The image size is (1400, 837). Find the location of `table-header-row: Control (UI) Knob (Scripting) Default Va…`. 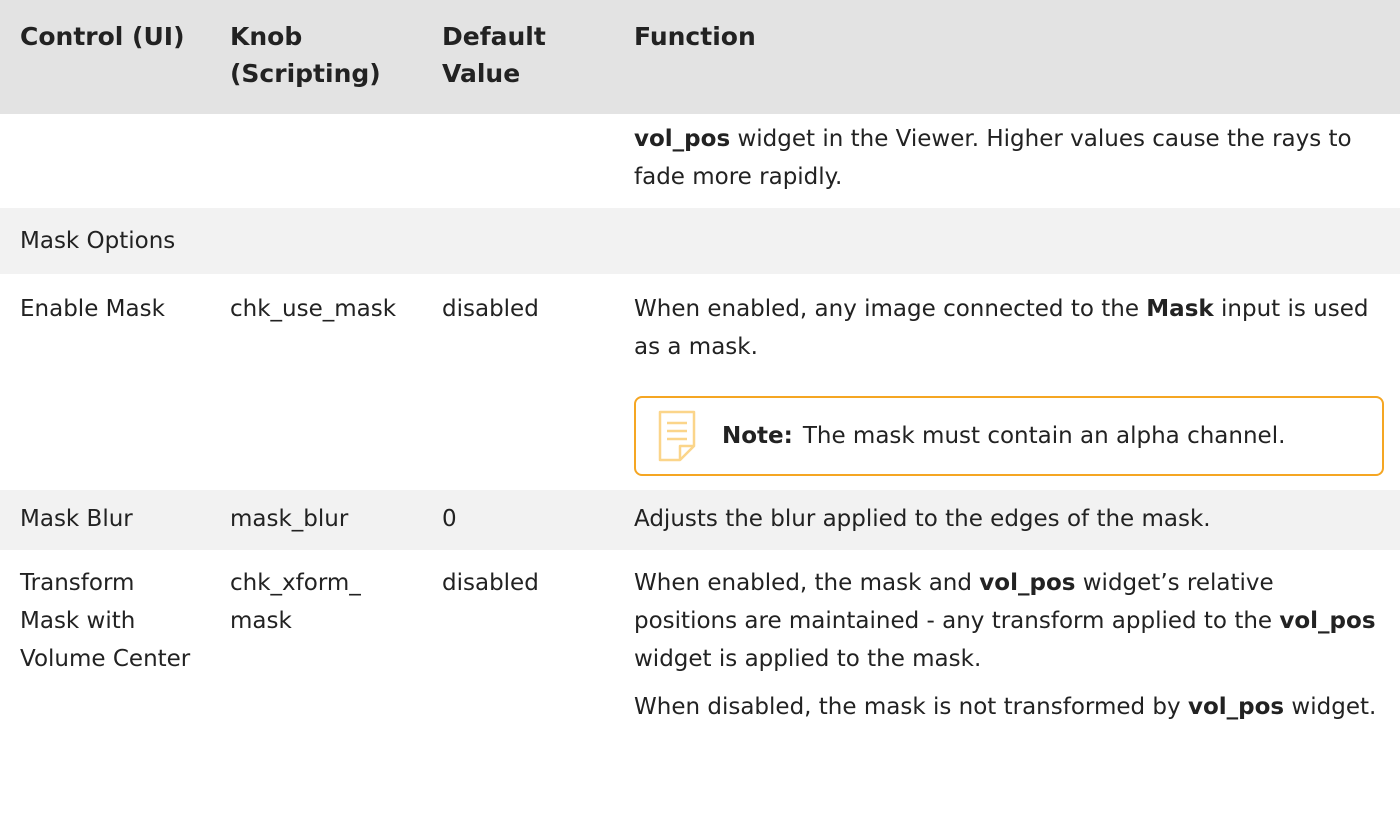

table-header-row: Control (UI) Knob (Scripting) Default Va… is located at coordinates (700, 57).